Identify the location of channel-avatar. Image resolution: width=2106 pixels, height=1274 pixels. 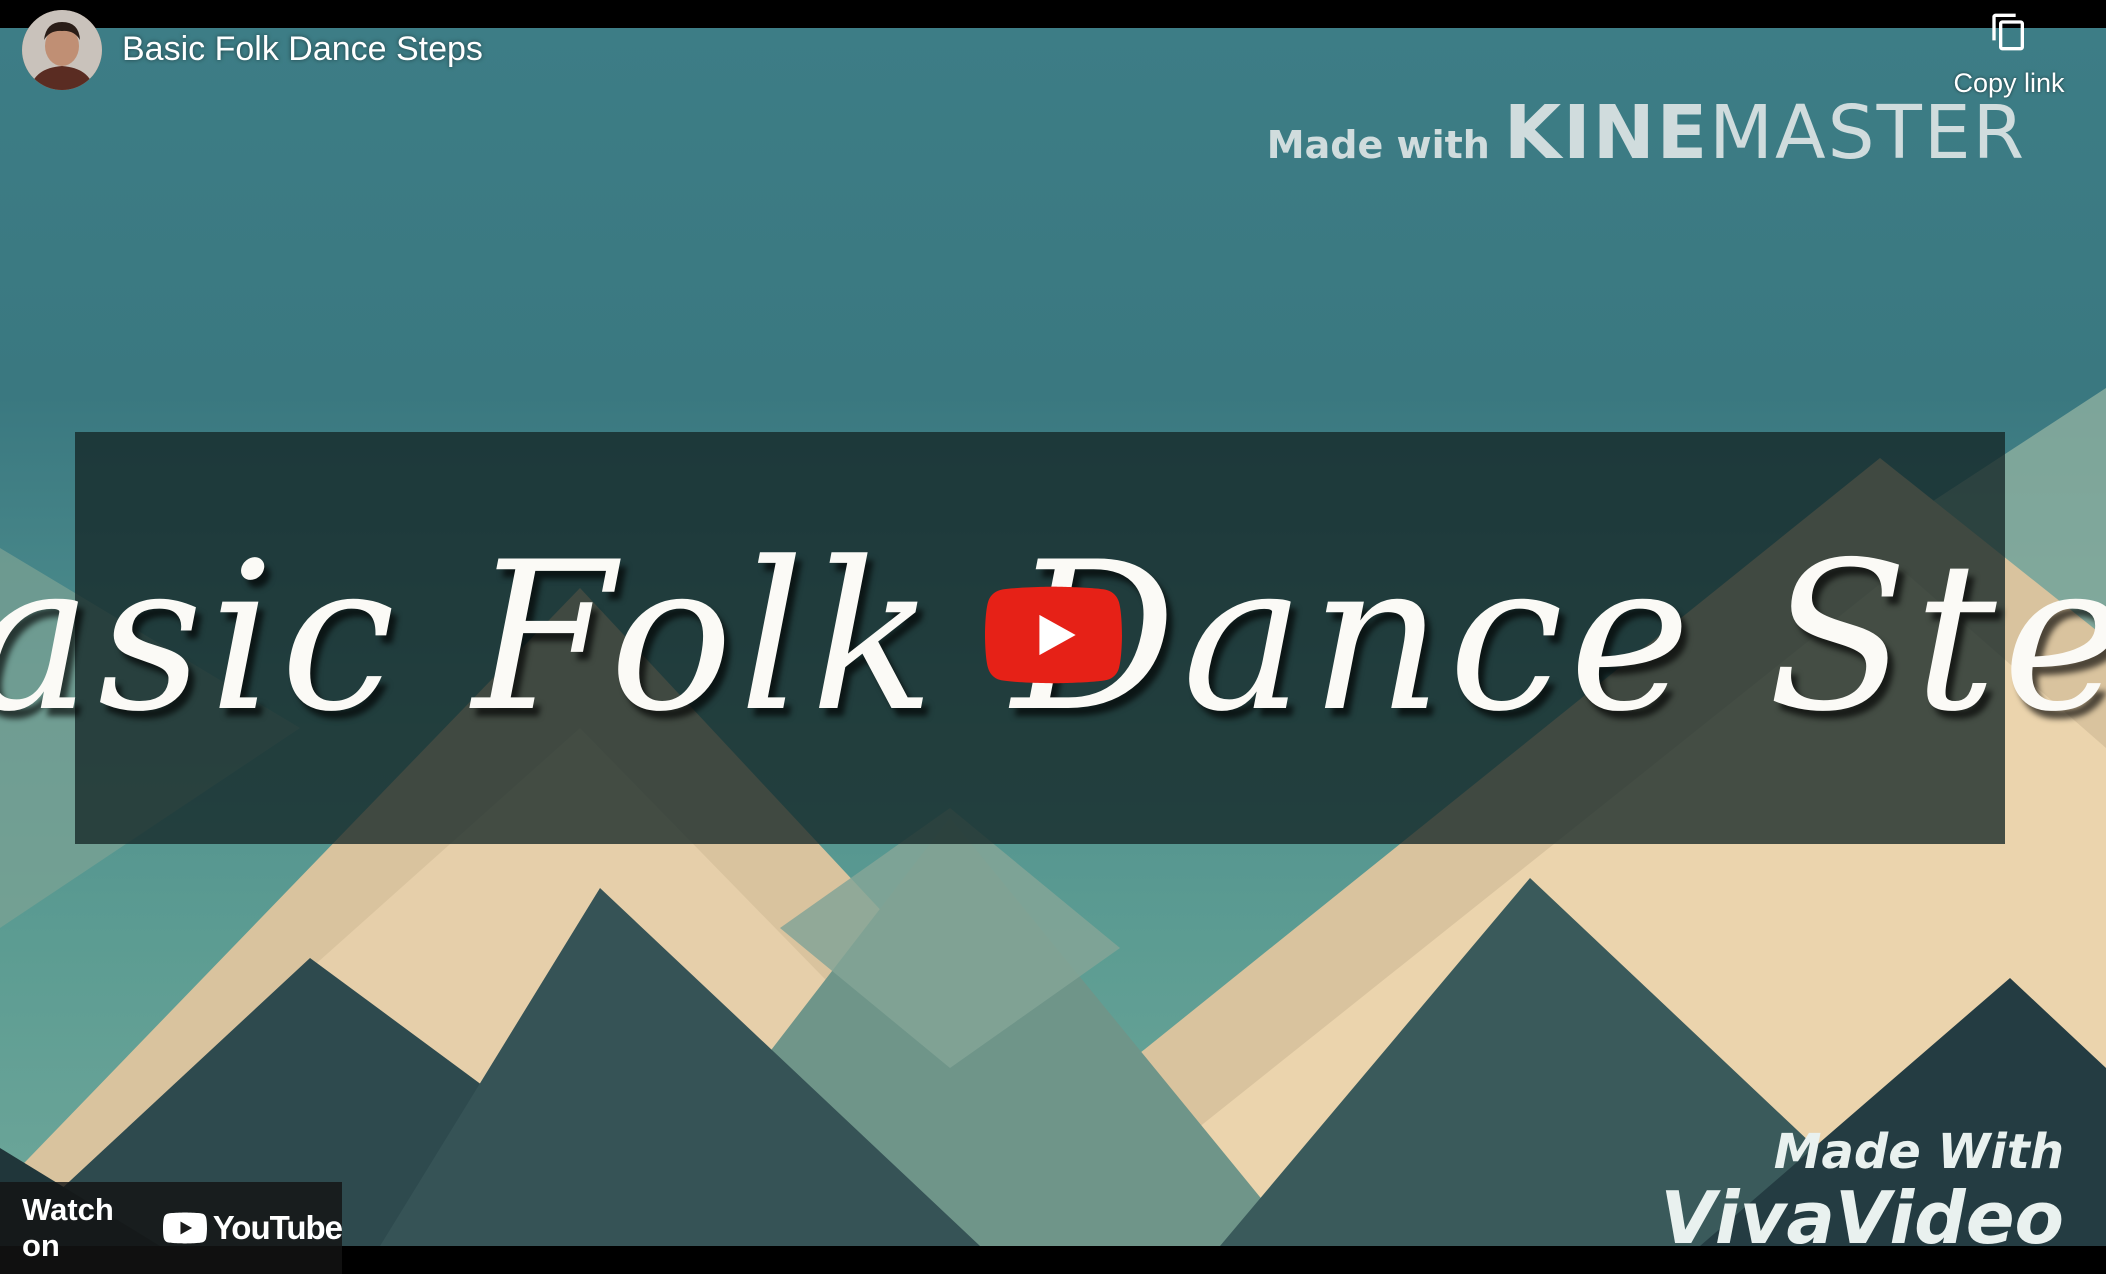
(62, 50).